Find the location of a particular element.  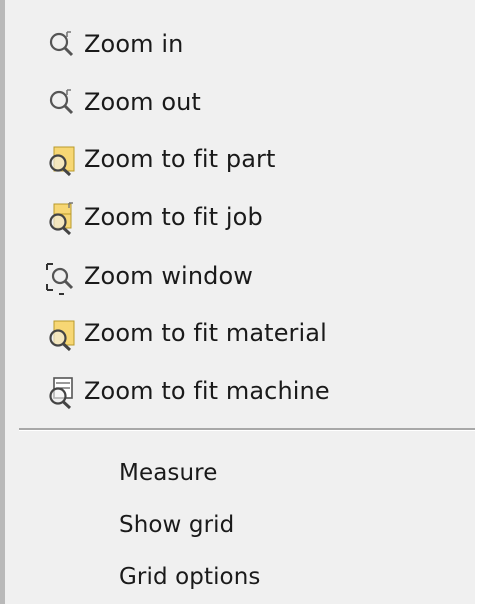

menu-item-measure: Measure is located at coordinates (240, 472).